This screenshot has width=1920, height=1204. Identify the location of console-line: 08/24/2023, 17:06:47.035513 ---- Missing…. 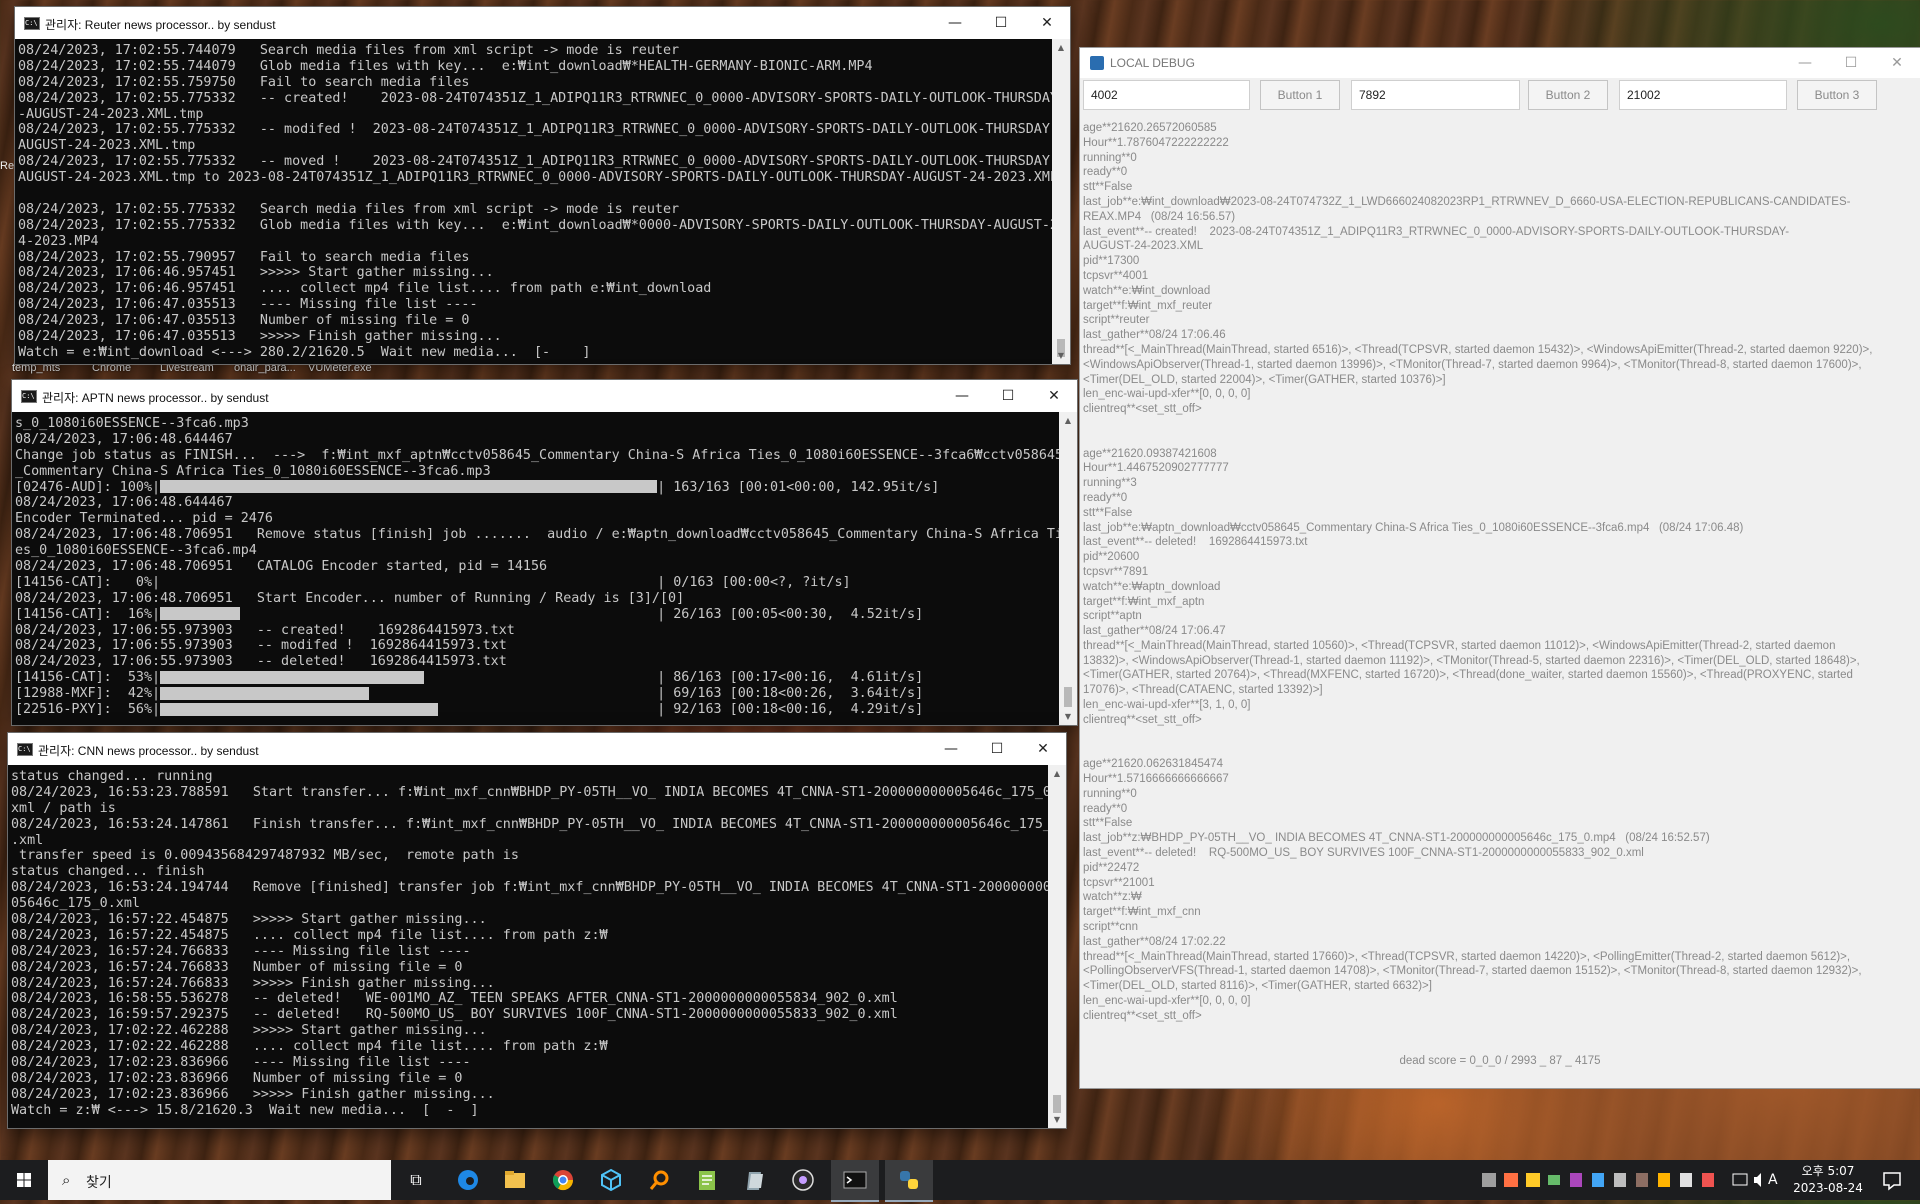
(248, 305).